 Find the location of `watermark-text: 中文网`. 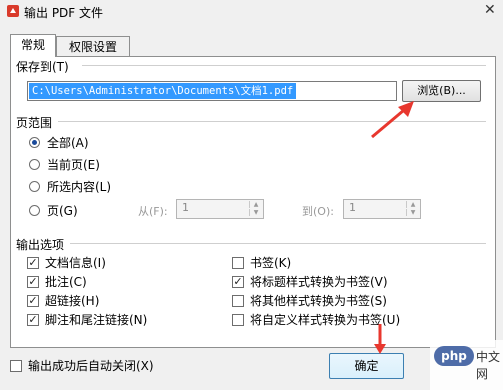

watermark-text: 中文网 is located at coordinates (488, 365).